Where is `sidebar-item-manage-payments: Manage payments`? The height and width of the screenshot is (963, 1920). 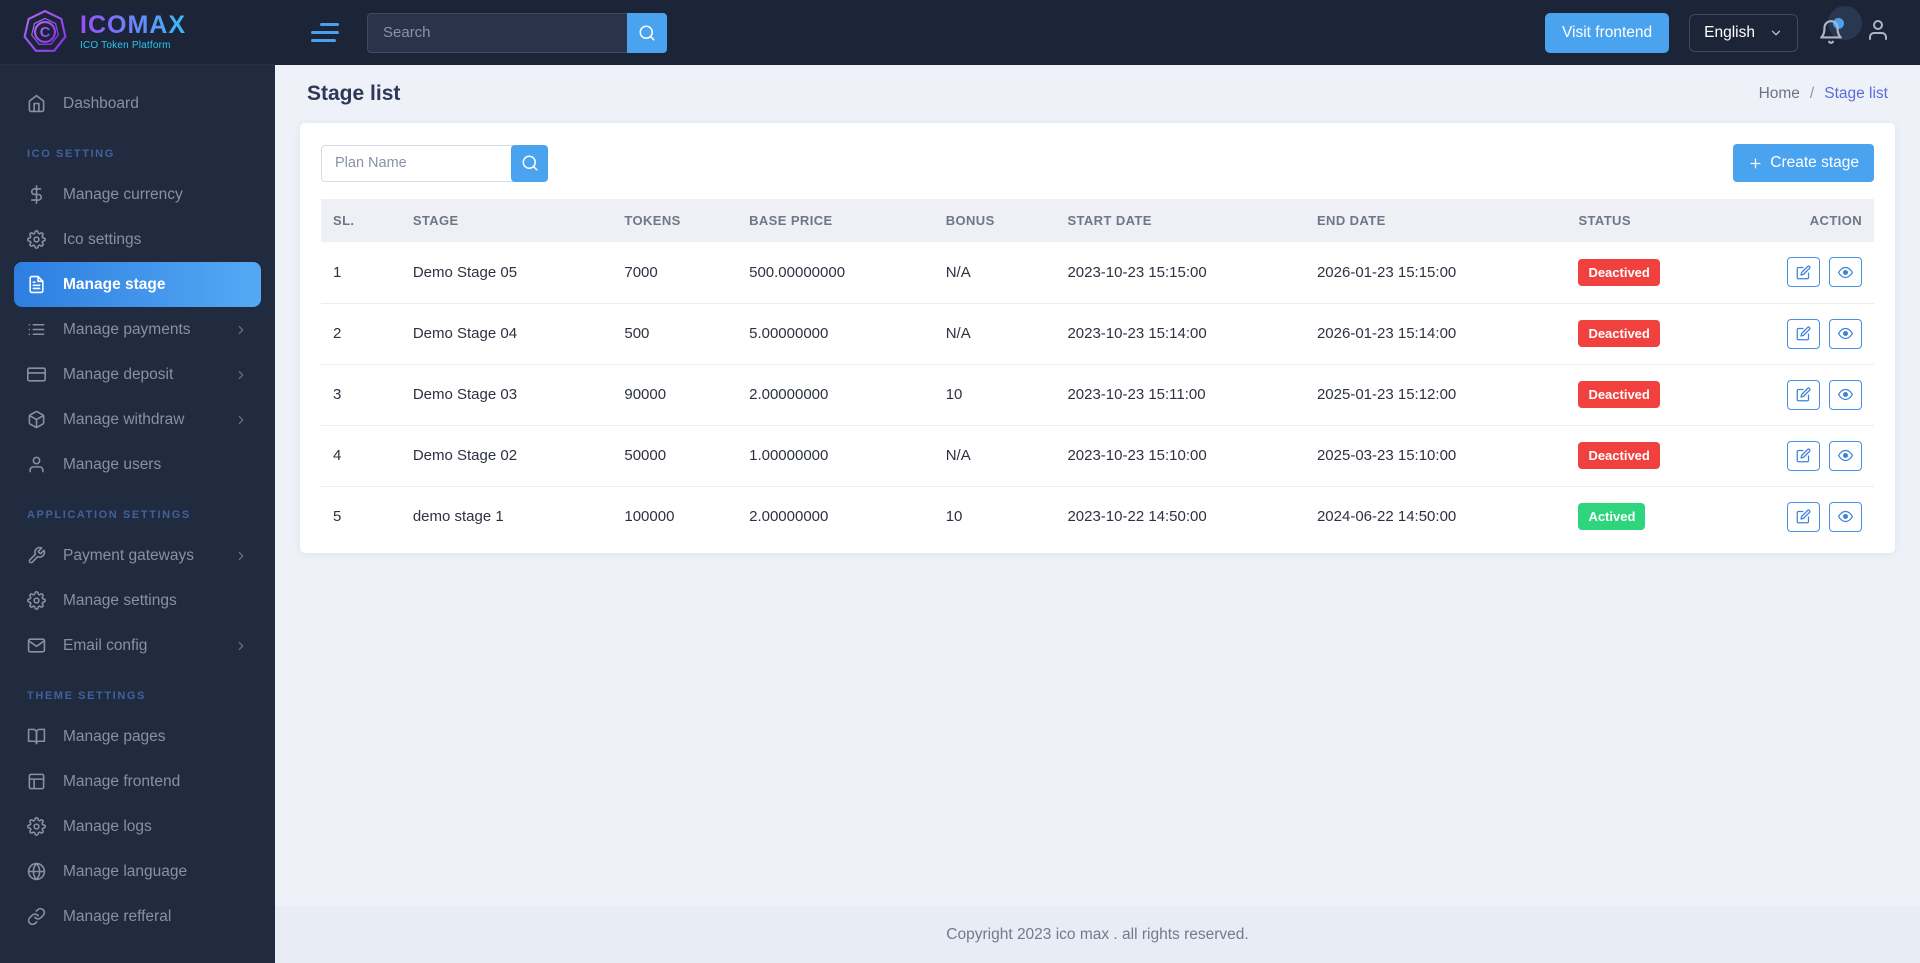
sidebar-item-manage-payments: Manage payments is located at coordinates (137, 329).